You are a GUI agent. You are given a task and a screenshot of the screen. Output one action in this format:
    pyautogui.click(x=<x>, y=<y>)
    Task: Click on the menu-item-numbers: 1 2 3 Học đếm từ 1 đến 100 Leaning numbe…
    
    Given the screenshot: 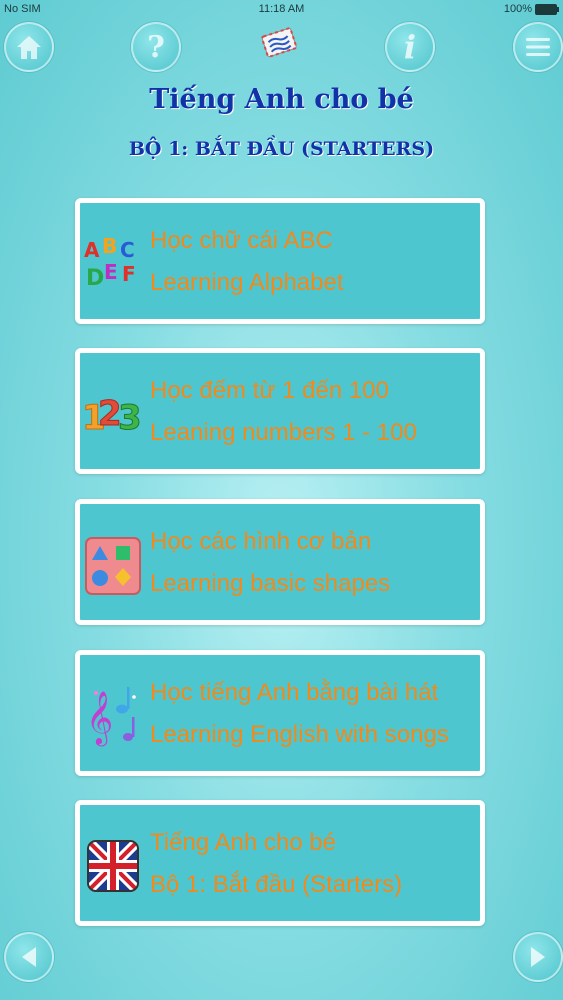 What is the action you would take?
    pyautogui.click(x=280, y=411)
    